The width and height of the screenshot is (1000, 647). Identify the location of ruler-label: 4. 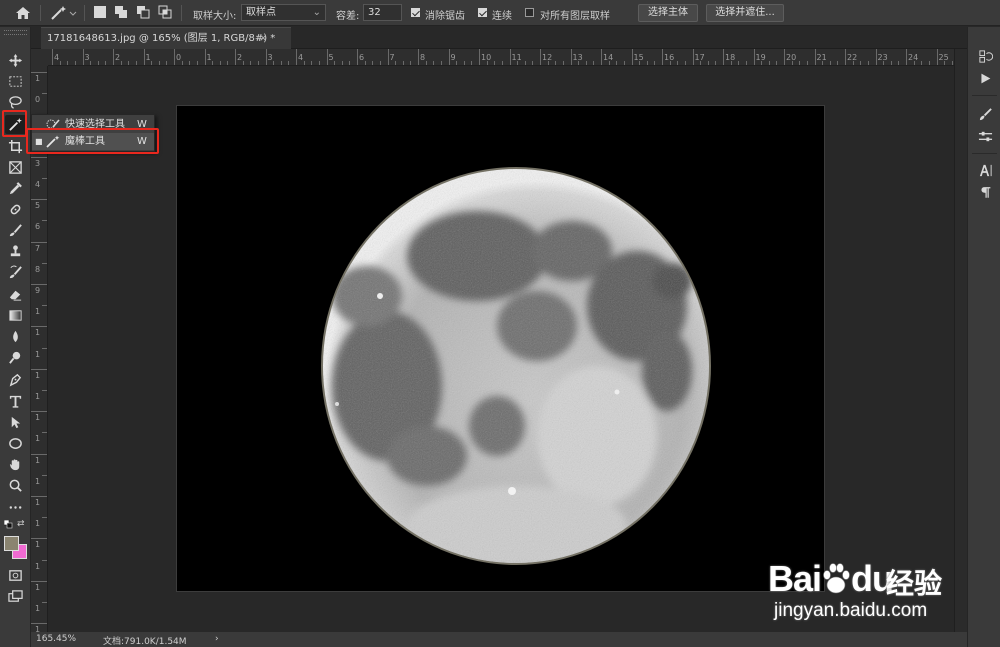
(57, 57).